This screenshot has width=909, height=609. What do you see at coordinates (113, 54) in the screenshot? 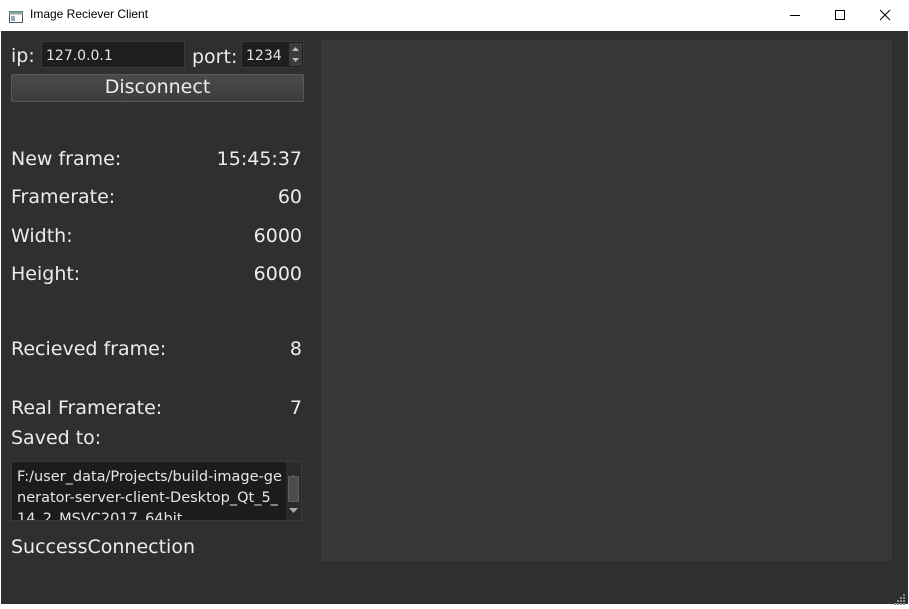
I see `ip-input: 127.0.0.1` at bounding box center [113, 54].